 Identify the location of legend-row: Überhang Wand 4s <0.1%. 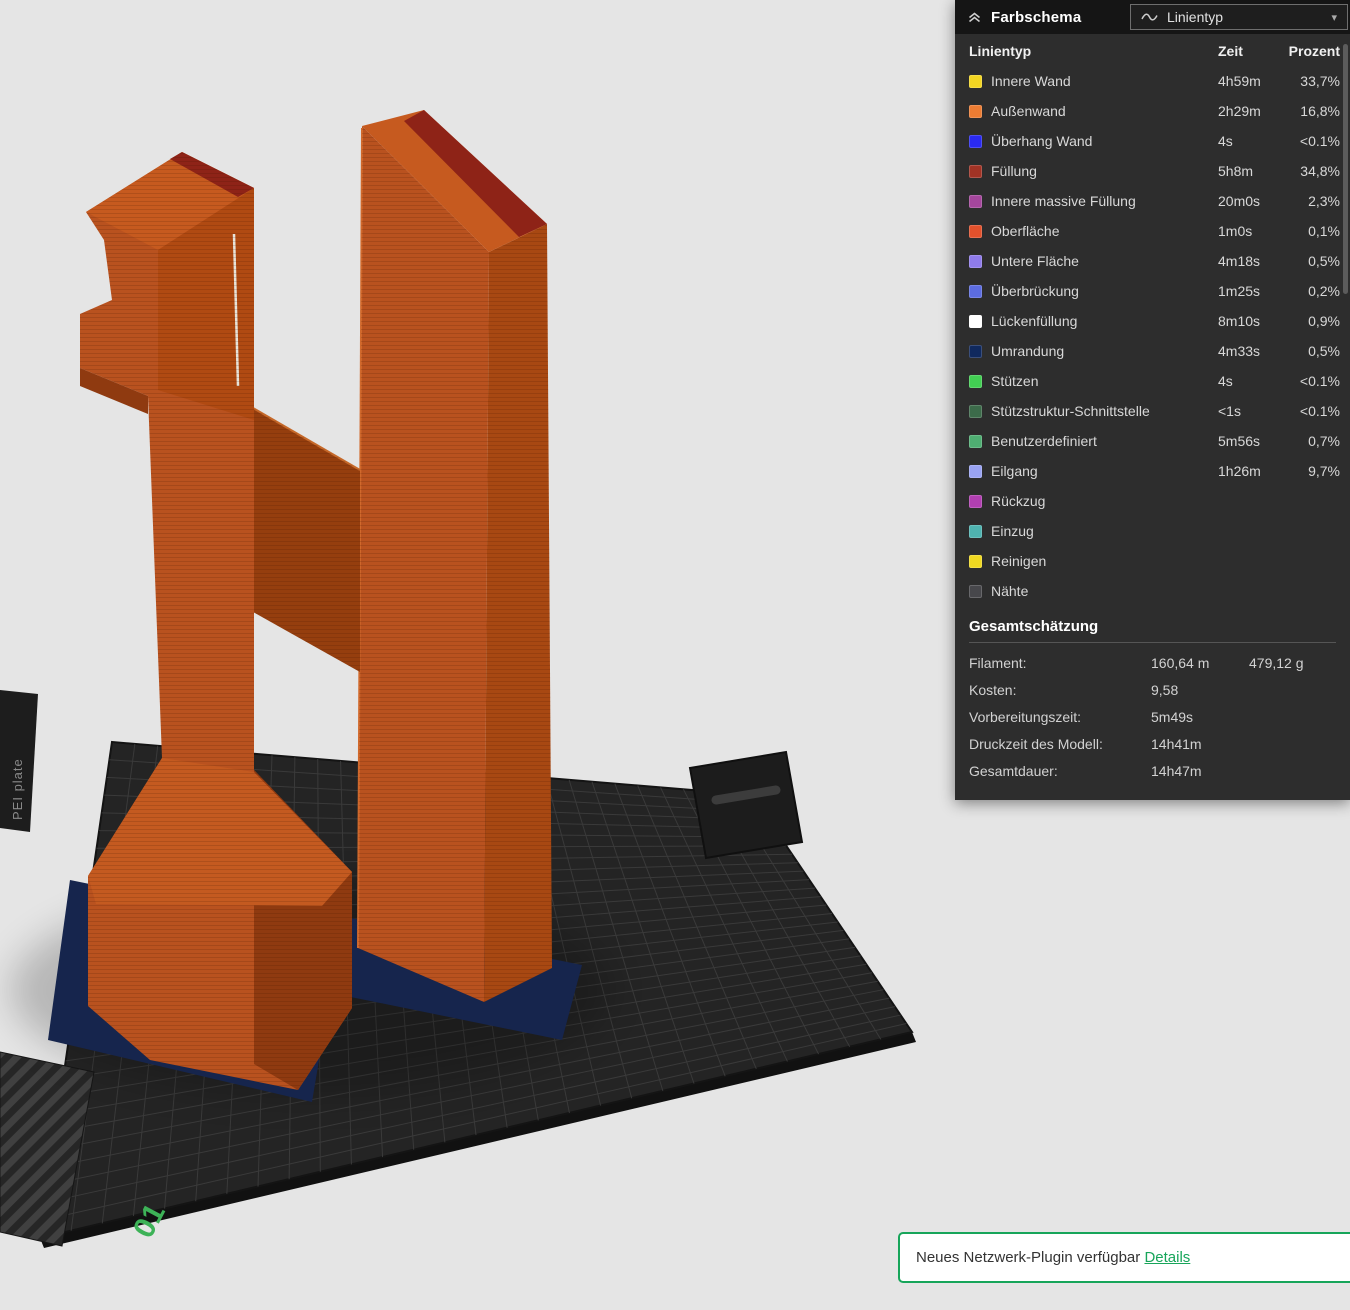
(1154, 141).